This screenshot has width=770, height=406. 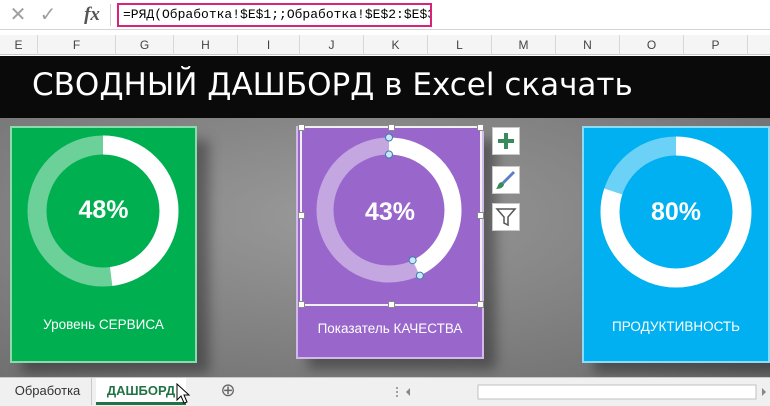 What do you see at coordinates (676, 249) in the screenshot?
I see `productivity-card: 80% ПРОДУКТИВНОСТЬ` at bounding box center [676, 249].